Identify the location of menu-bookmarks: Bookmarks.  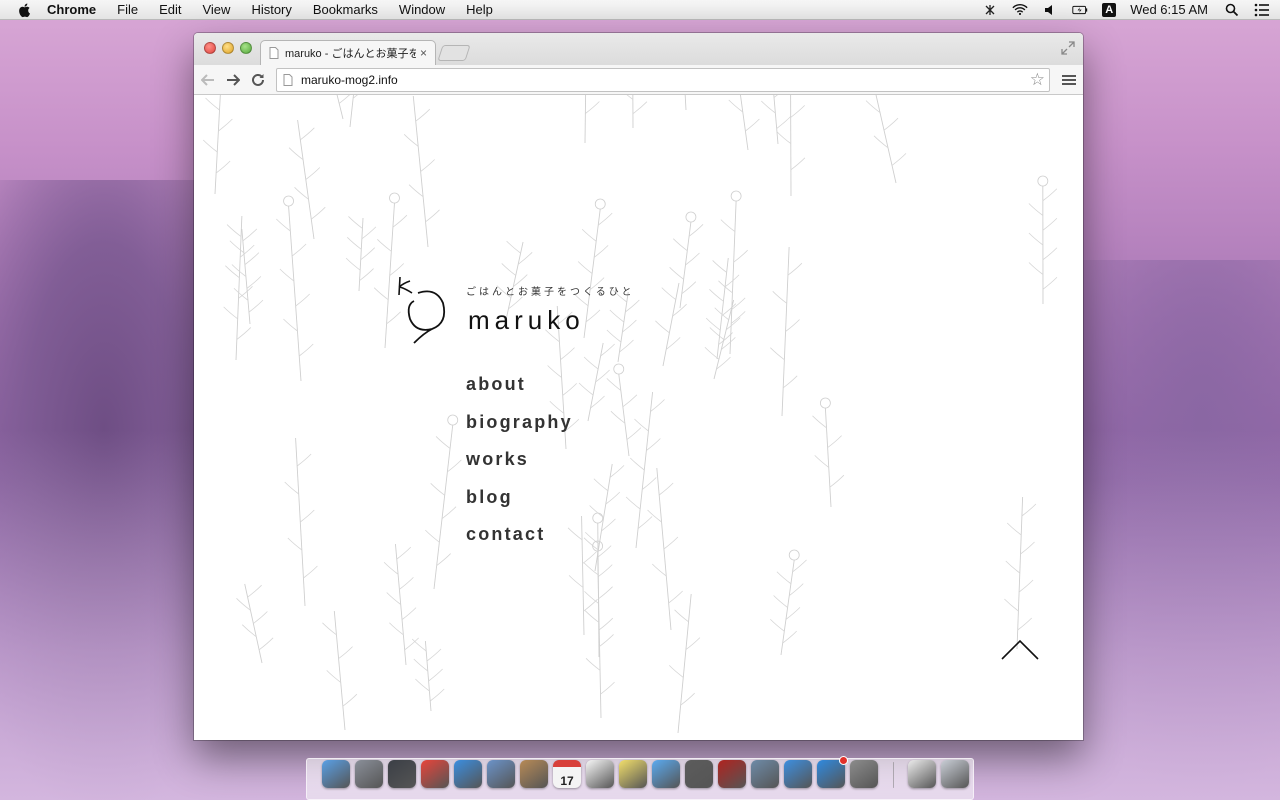
(345, 9).